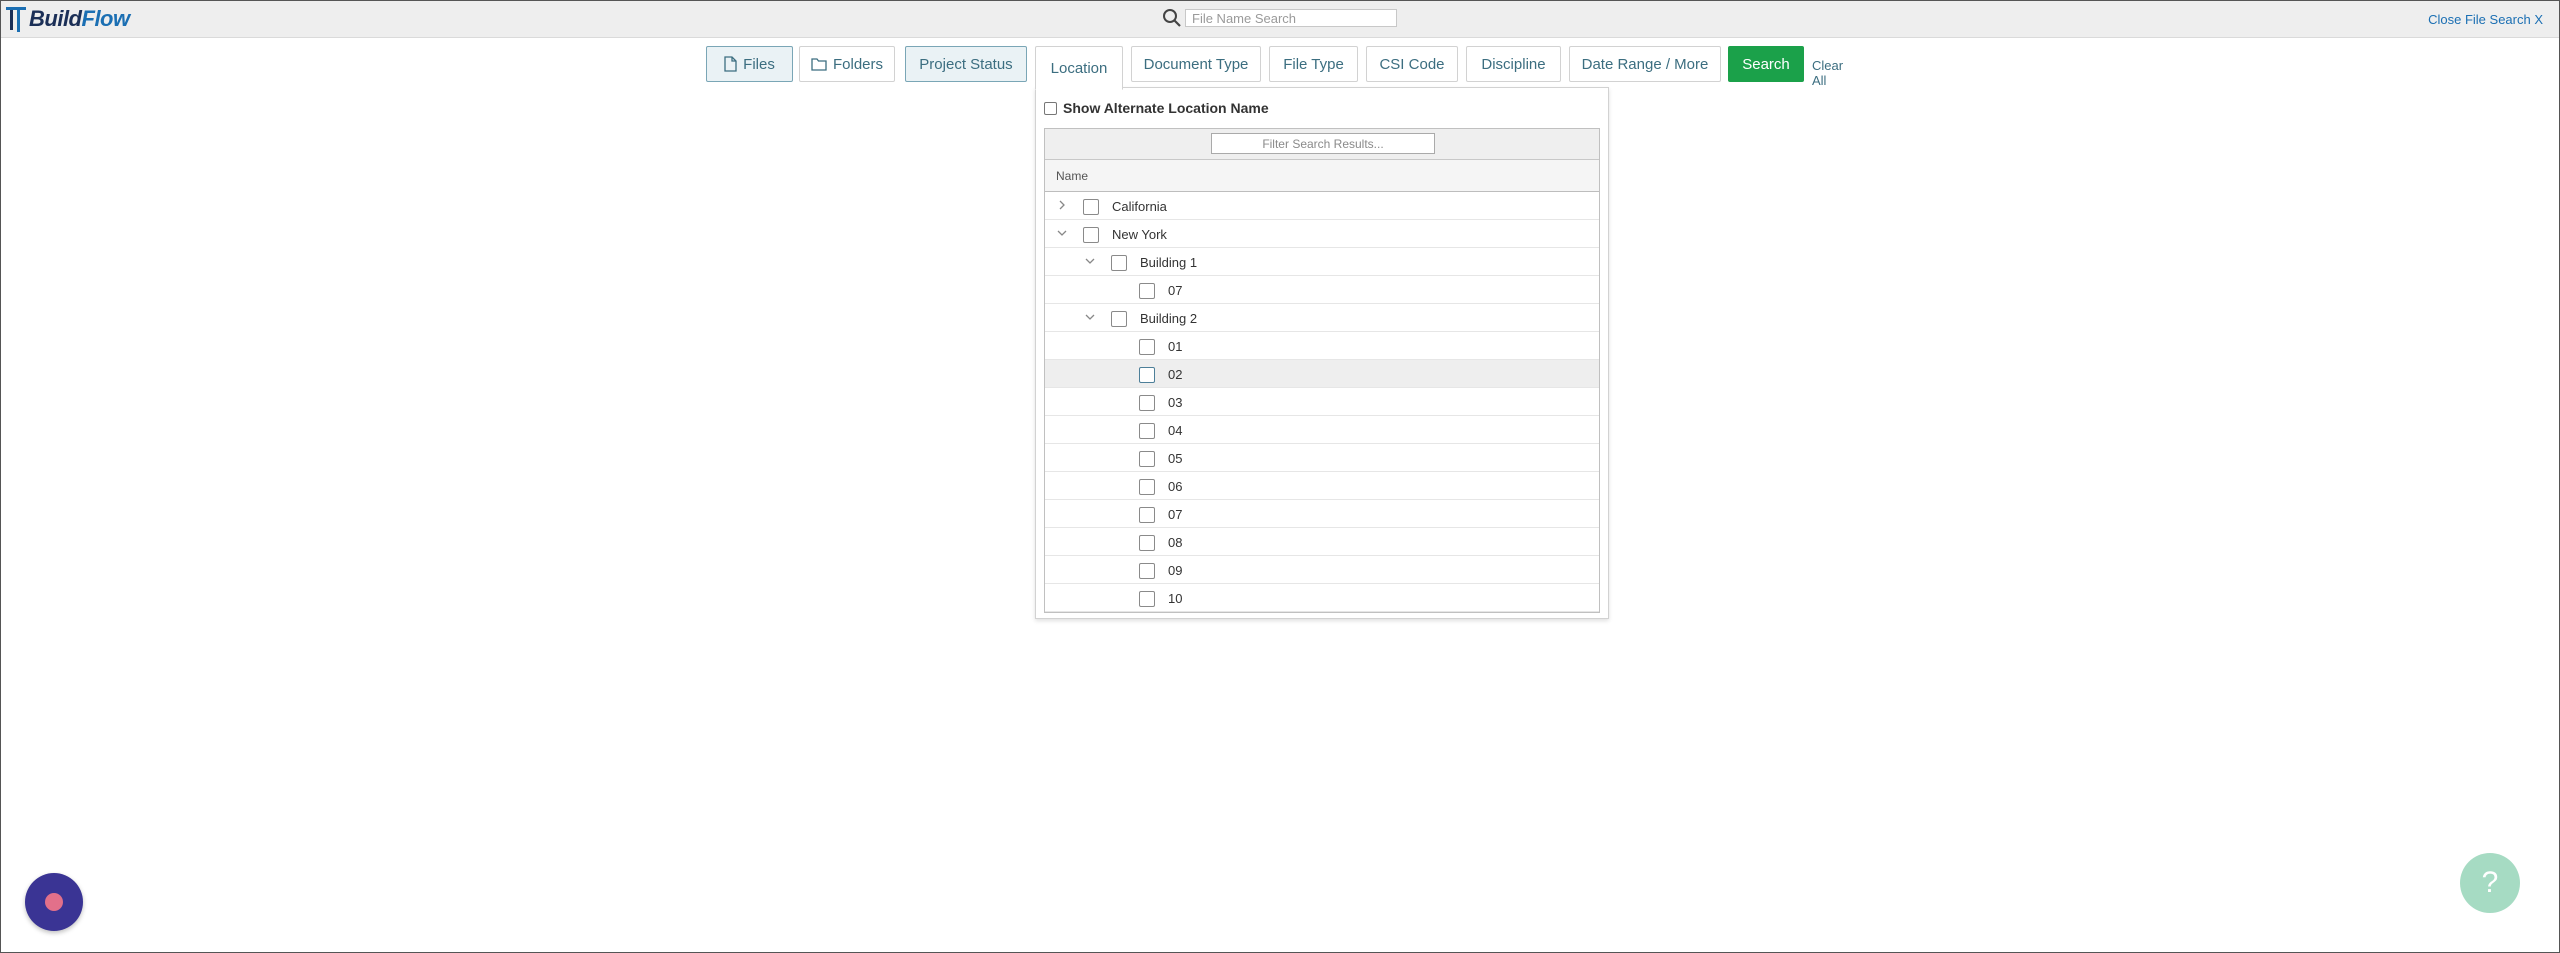 The height and width of the screenshot is (953, 2560). I want to click on close-file-search-link: Close File Search X, so click(2485, 19).